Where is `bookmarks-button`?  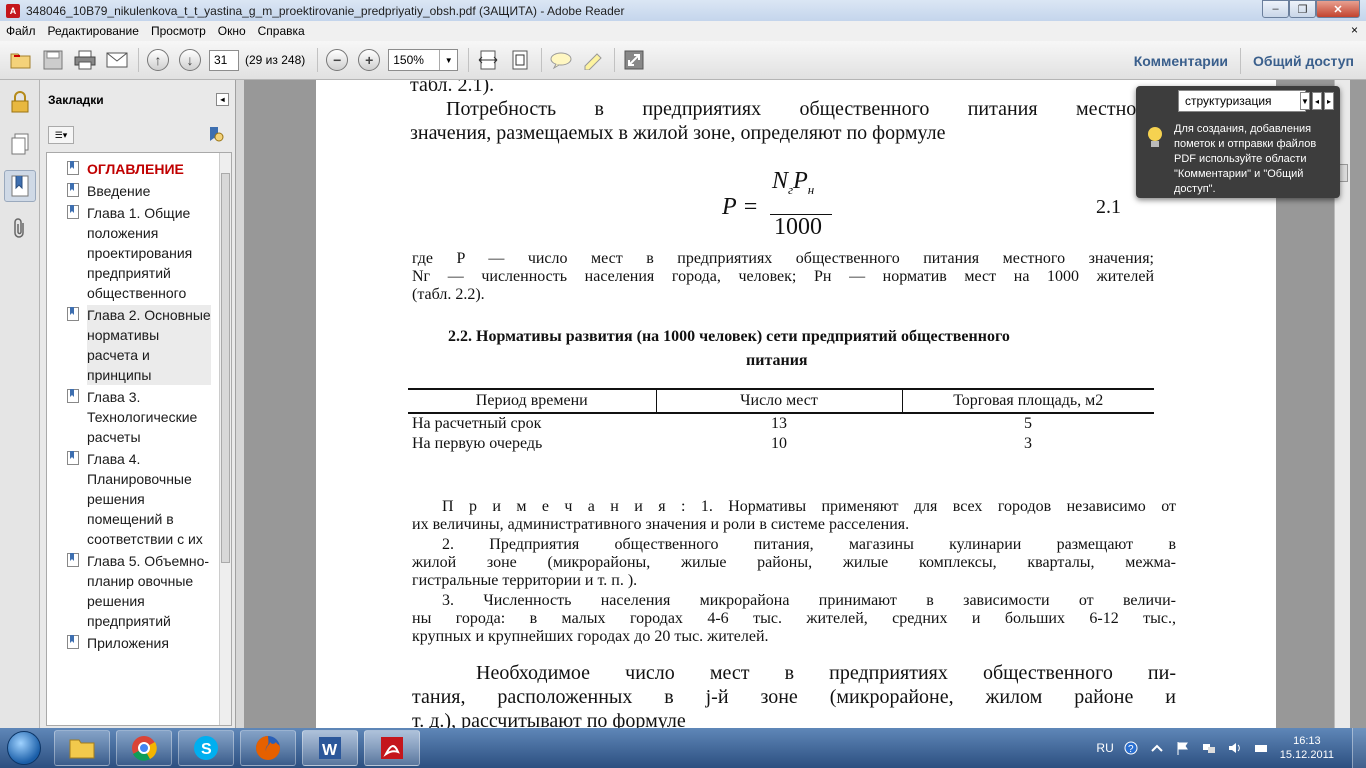
bookmarks-button is located at coordinates (20, 186).